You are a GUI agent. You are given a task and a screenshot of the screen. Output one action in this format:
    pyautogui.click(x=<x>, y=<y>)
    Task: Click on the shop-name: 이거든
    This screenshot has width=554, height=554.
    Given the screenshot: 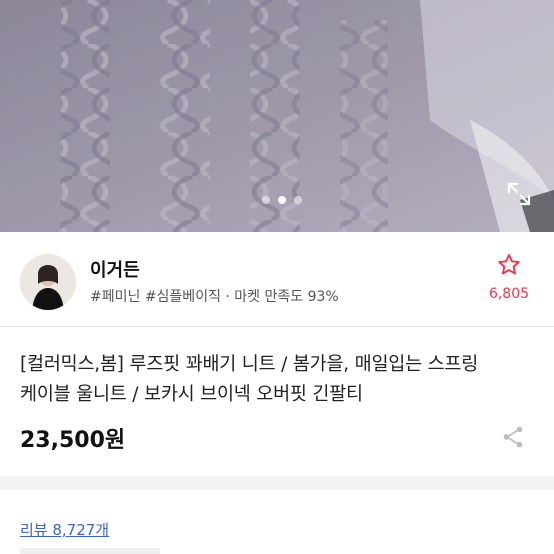 What is the action you would take?
    pyautogui.click(x=115, y=269)
    